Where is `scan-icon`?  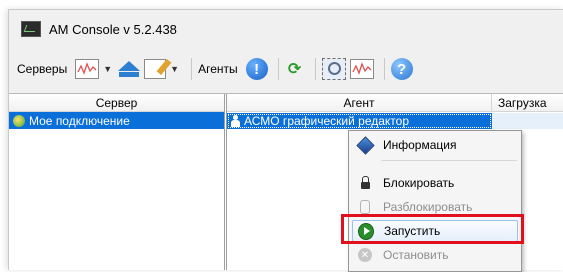 scan-icon is located at coordinates (333, 69).